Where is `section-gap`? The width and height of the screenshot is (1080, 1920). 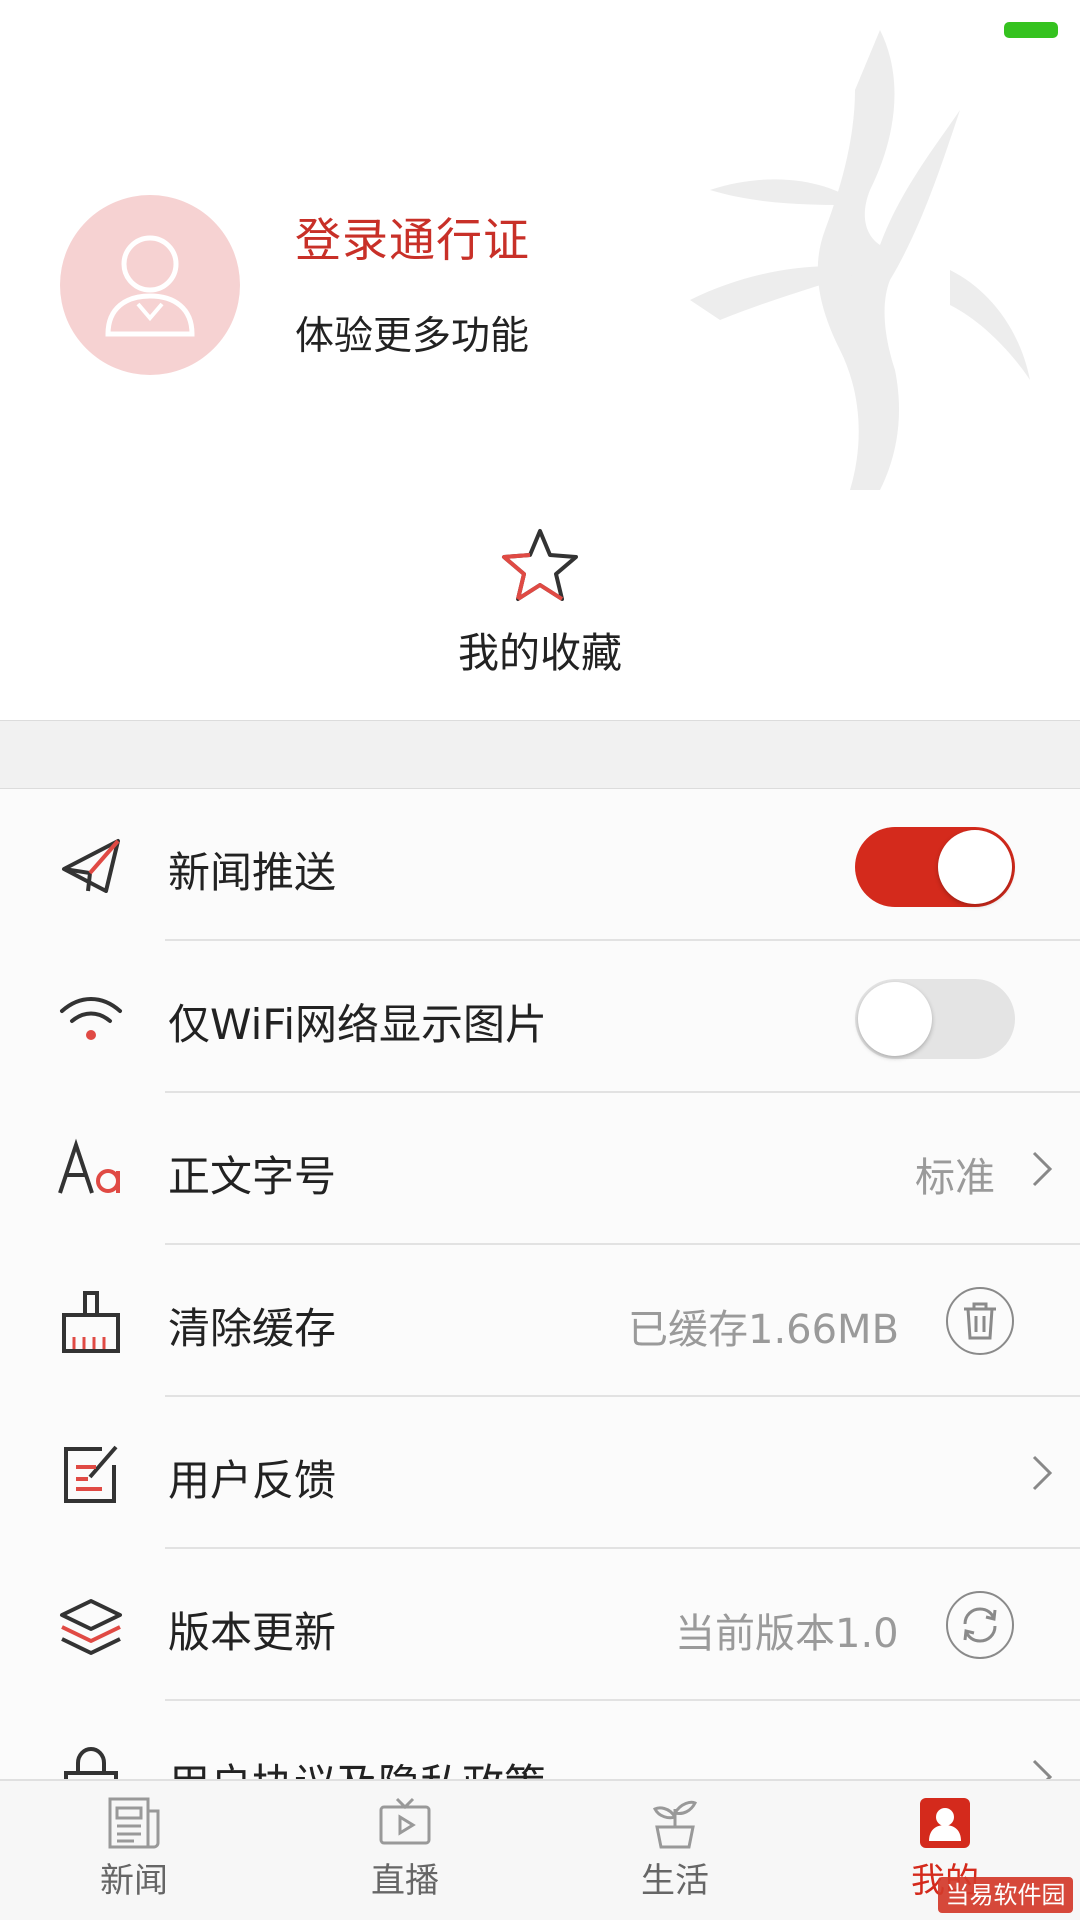 section-gap is located at coordinates (540, 754).